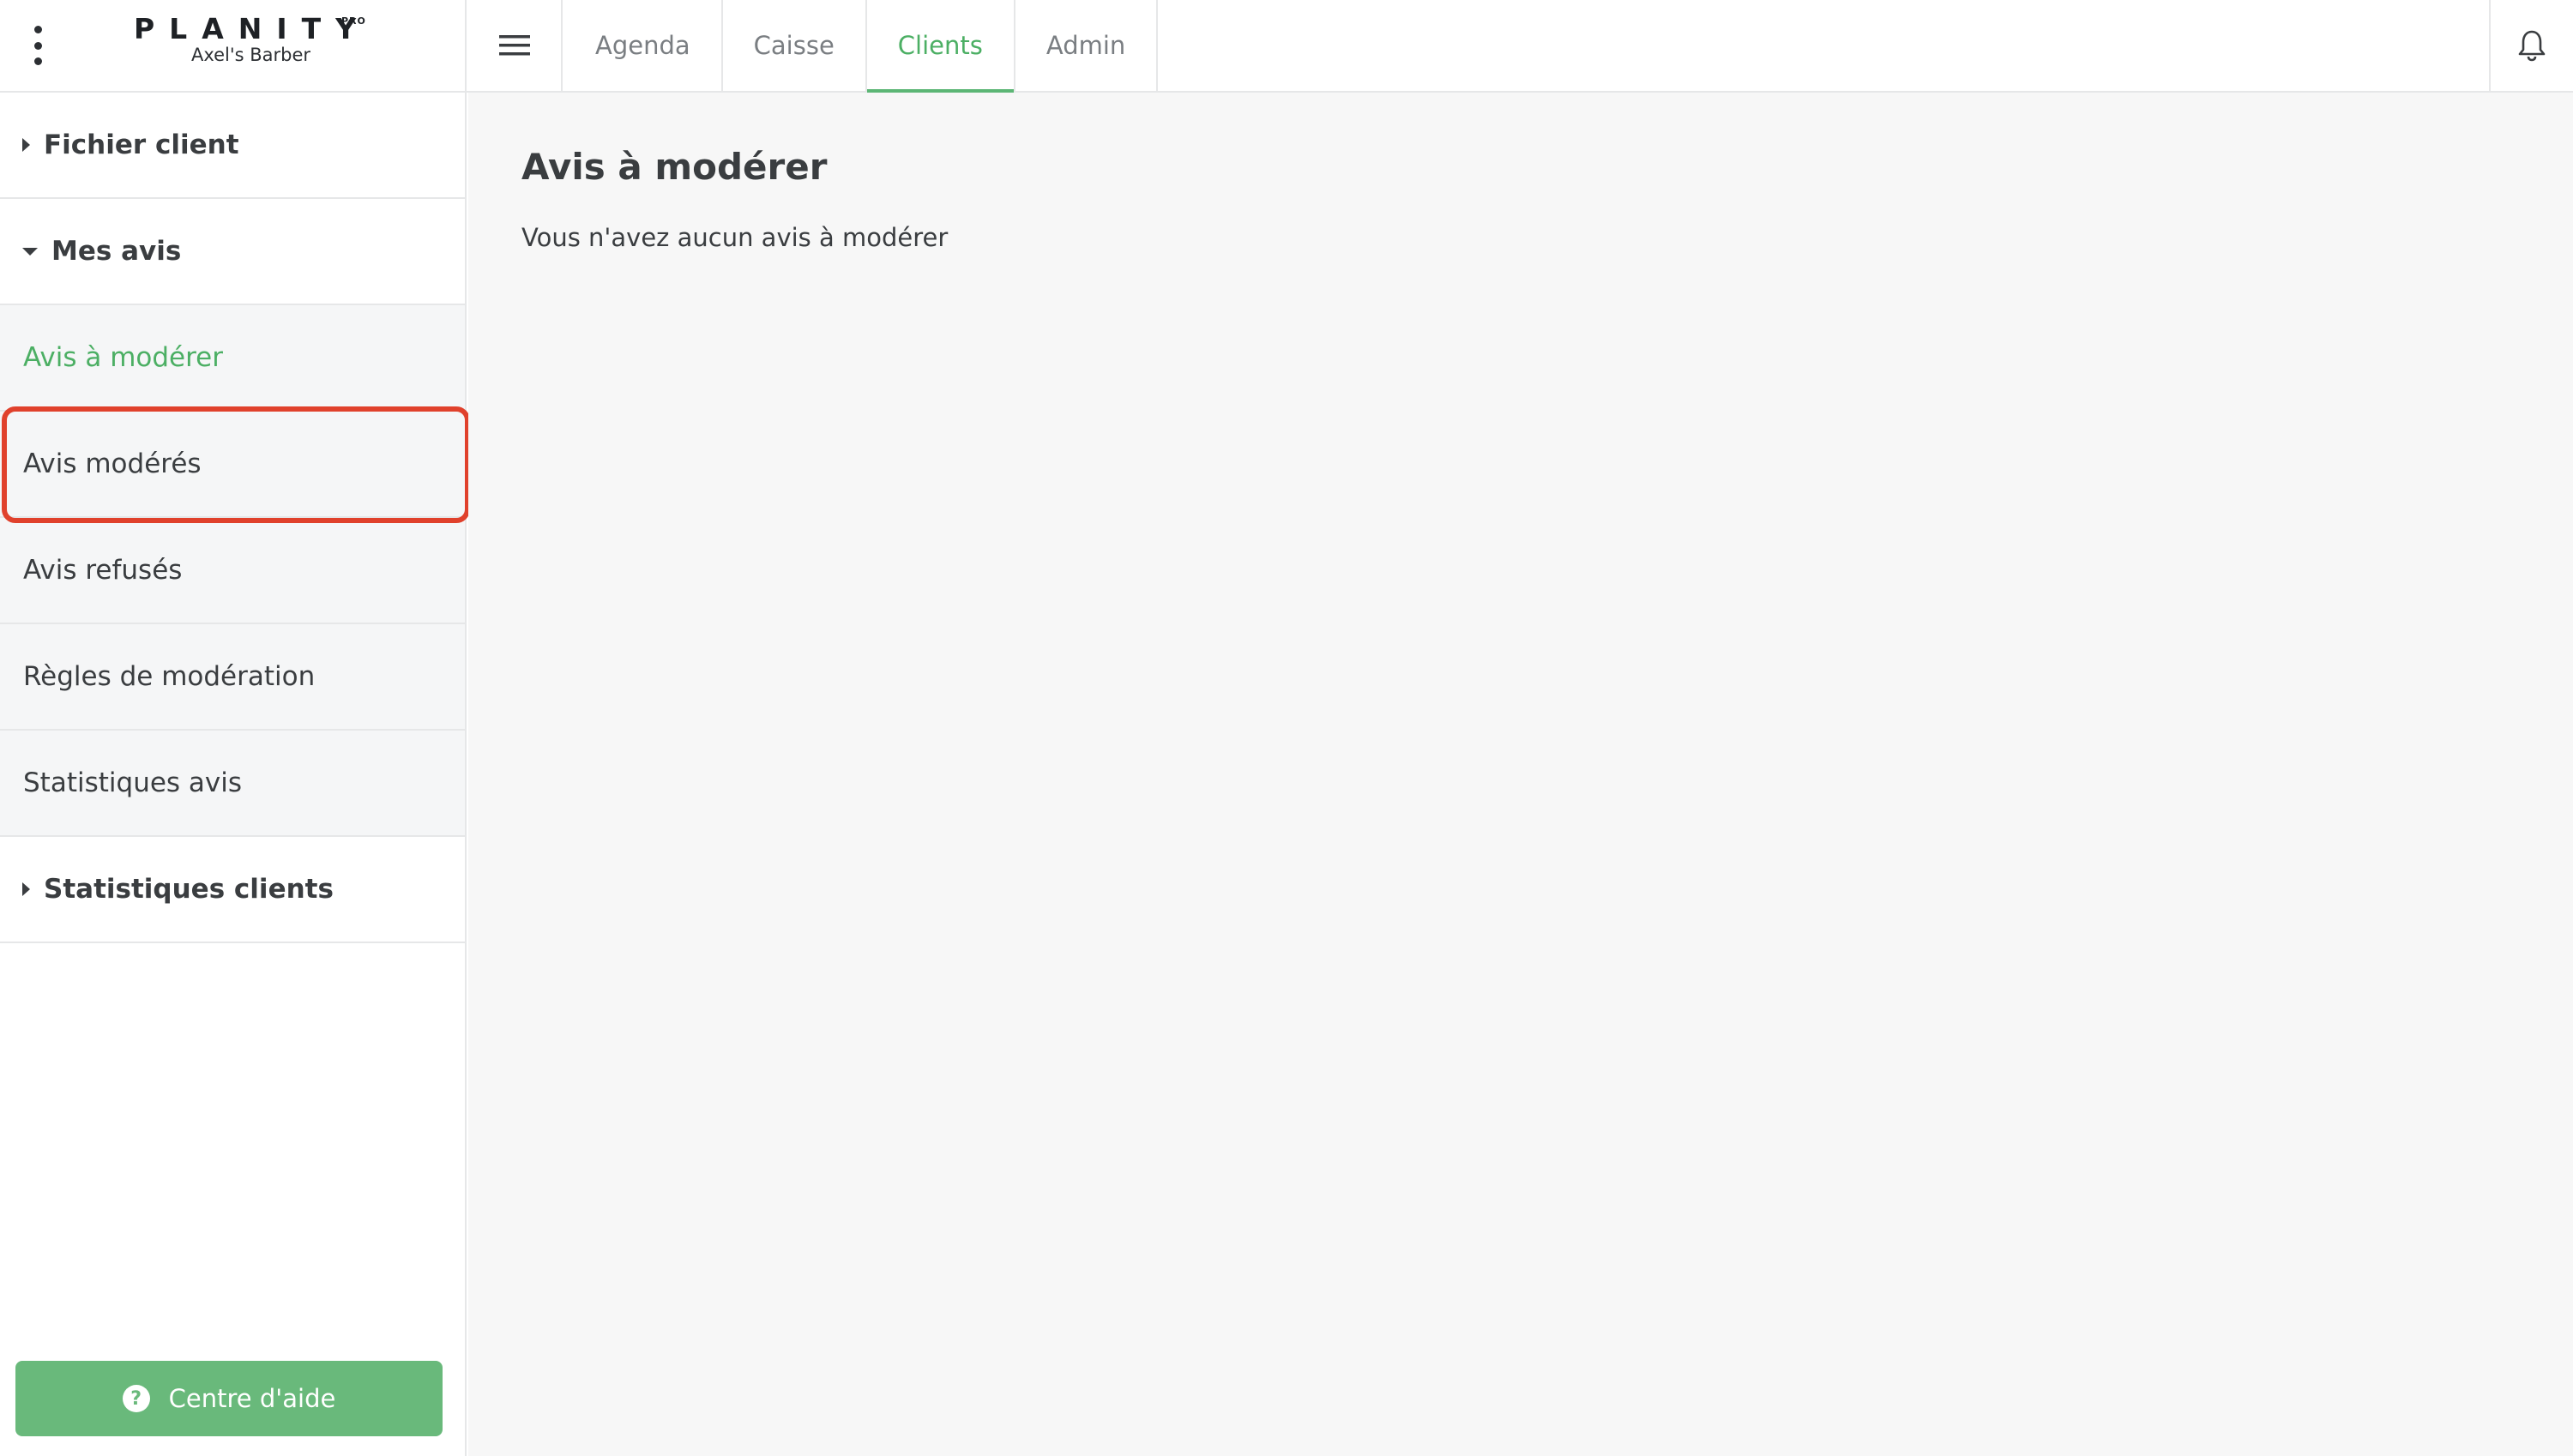  What do you see at coordinates (232, 677) in the screenshot?
I see `sidebar-item-regles-de-moderation: Règles de modération` at bounding box center [232, 677].